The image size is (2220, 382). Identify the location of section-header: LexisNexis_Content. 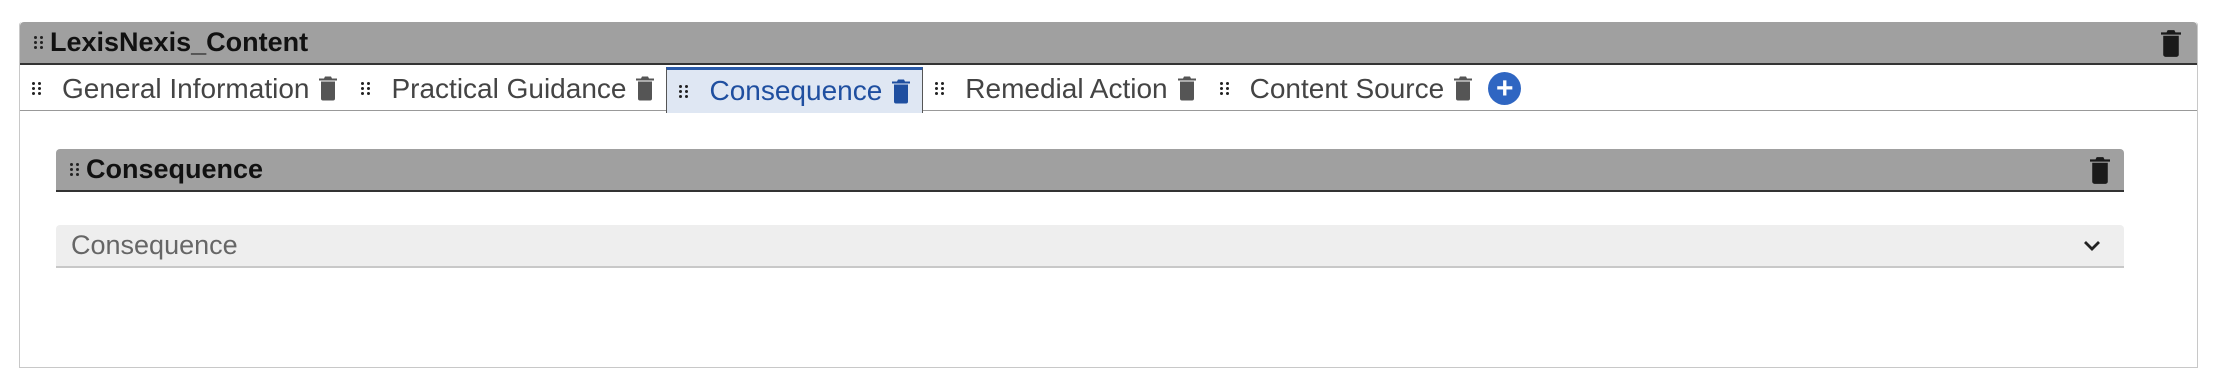
(1108, 43).